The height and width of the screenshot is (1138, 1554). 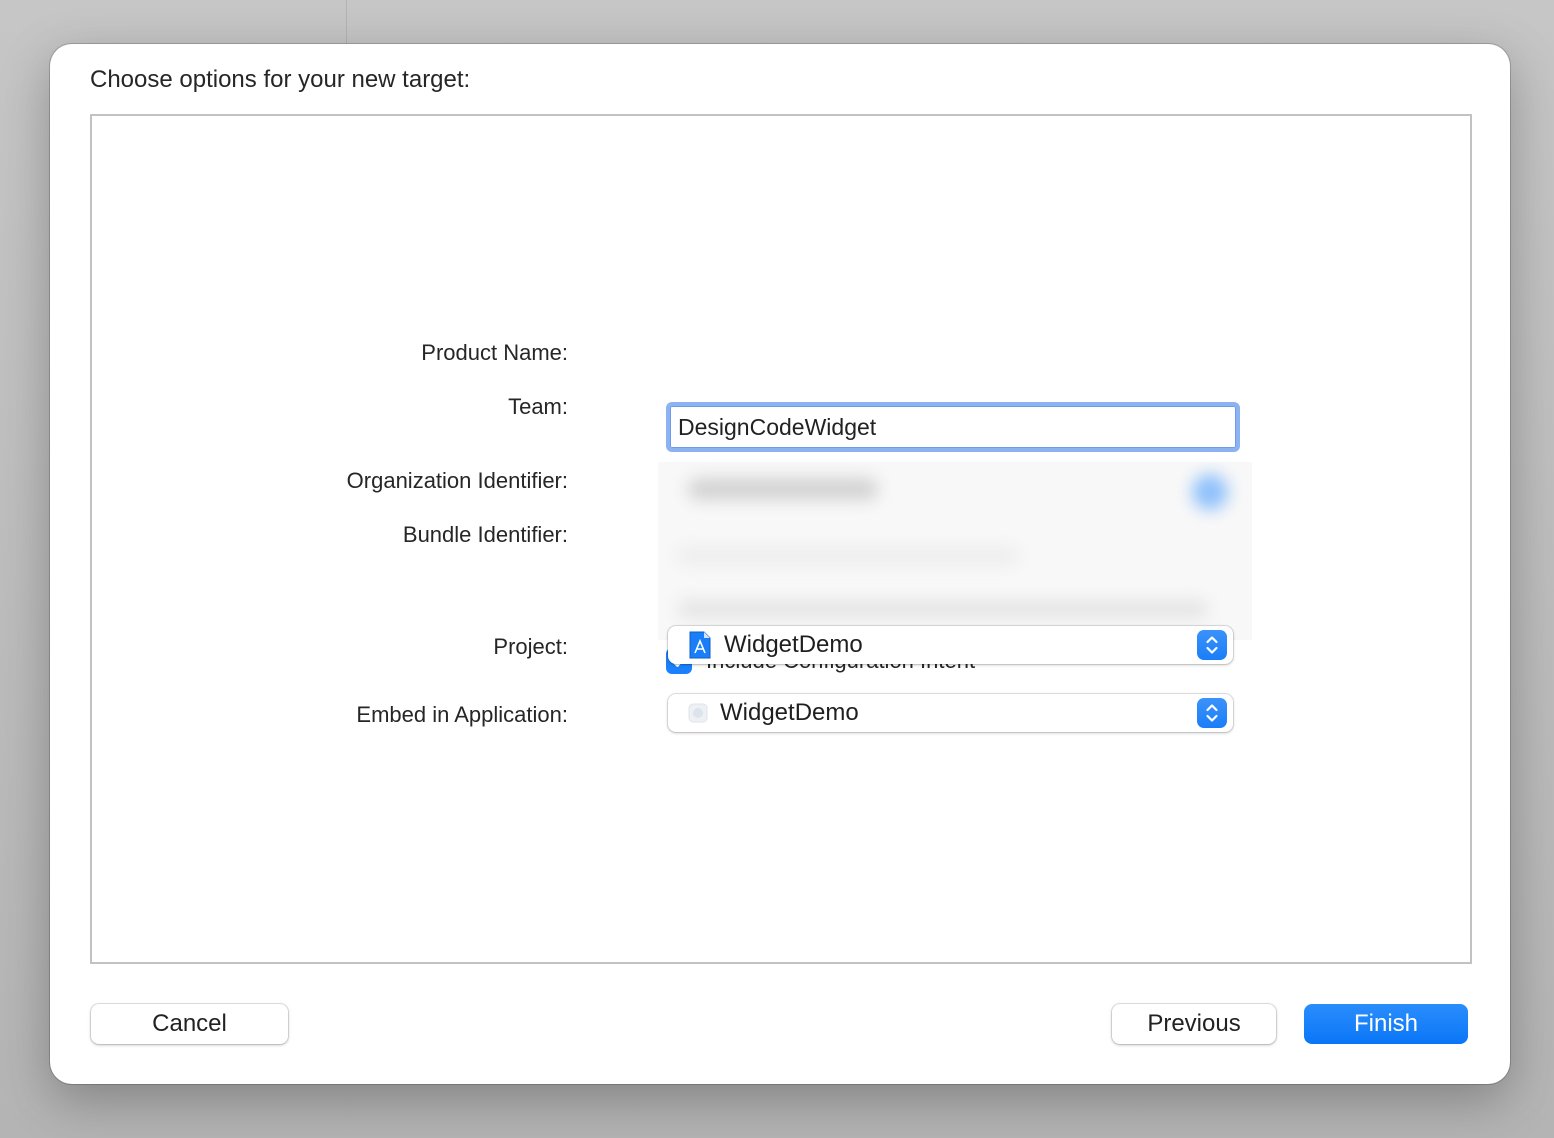 I want to click on product-name-label: Product Name:, so click(x=494, y=352).